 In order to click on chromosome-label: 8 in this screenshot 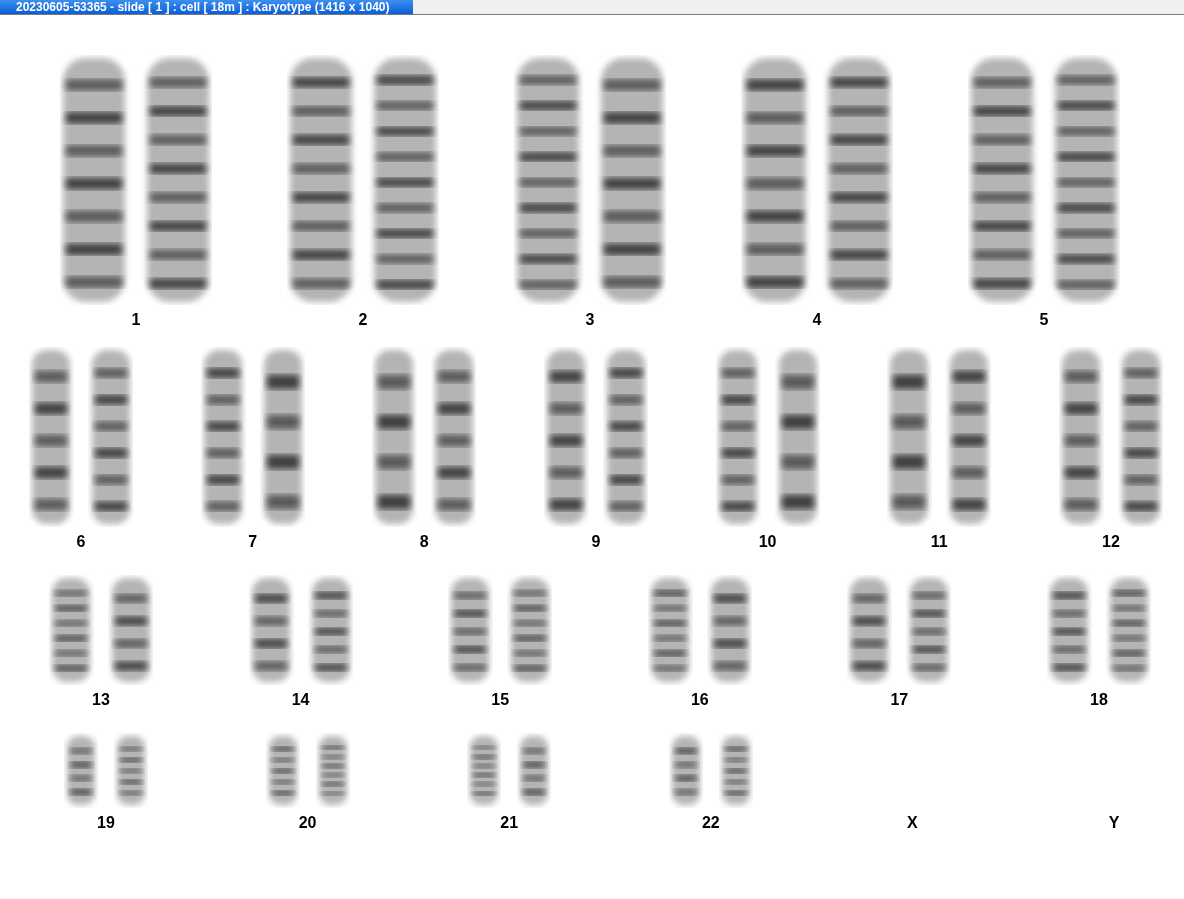, I will do `click(424, 542)`.